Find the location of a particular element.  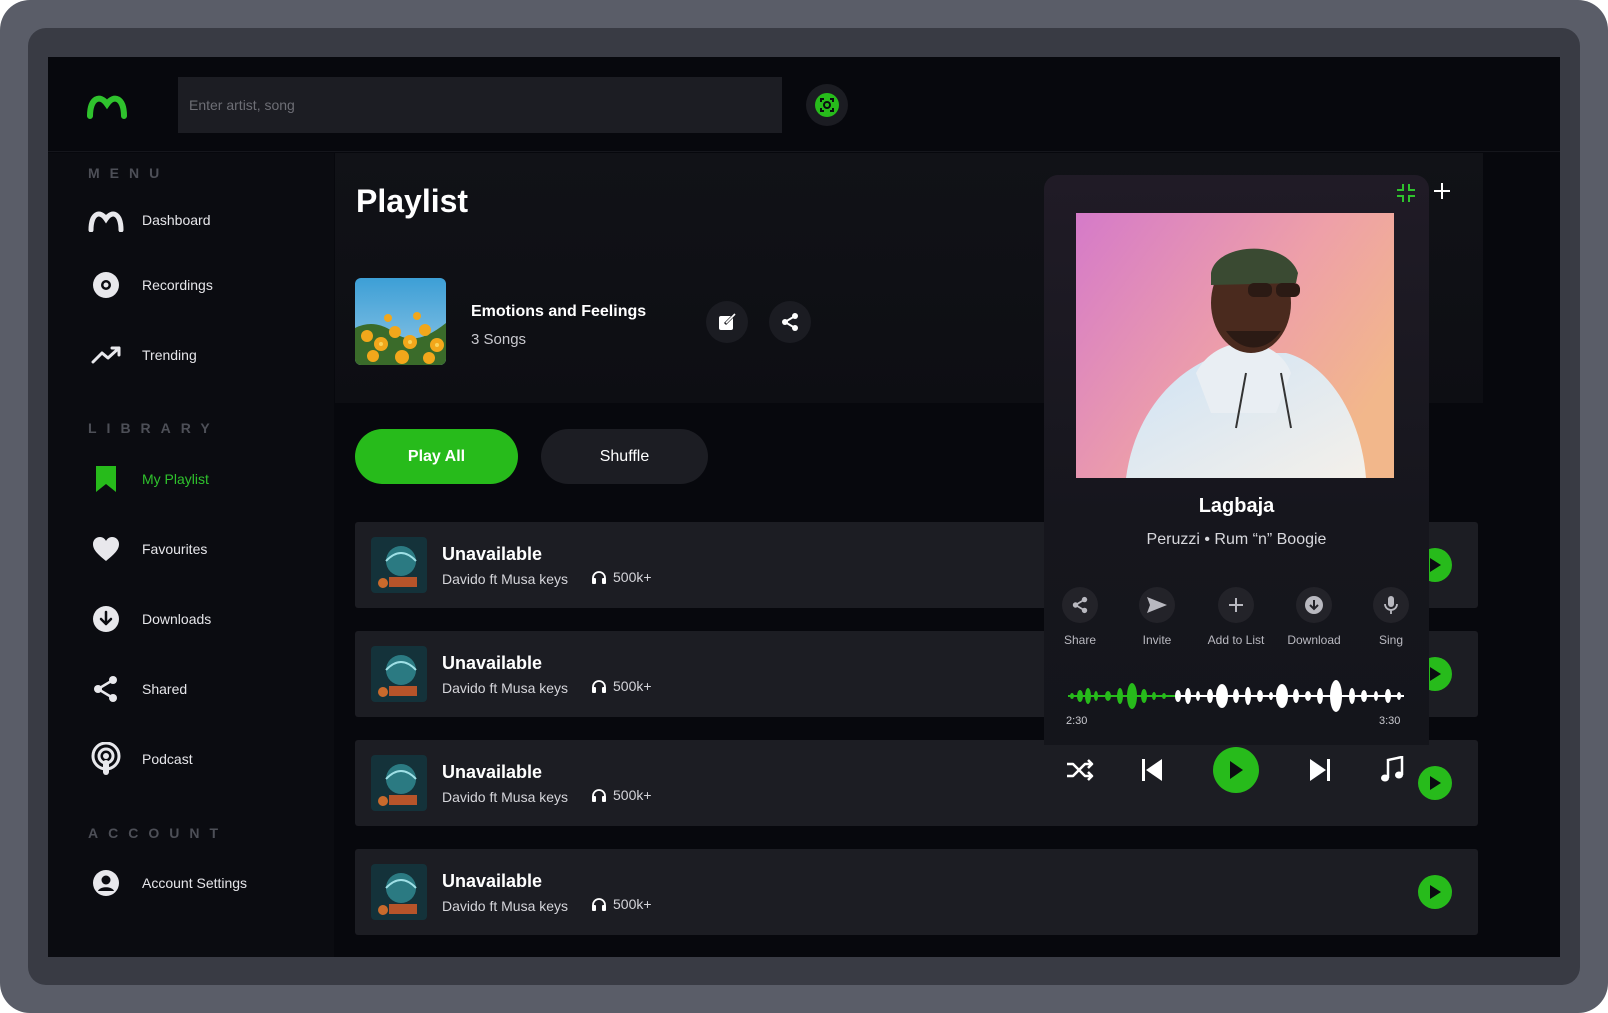

add-icon is located at coordinates (1442, 191).